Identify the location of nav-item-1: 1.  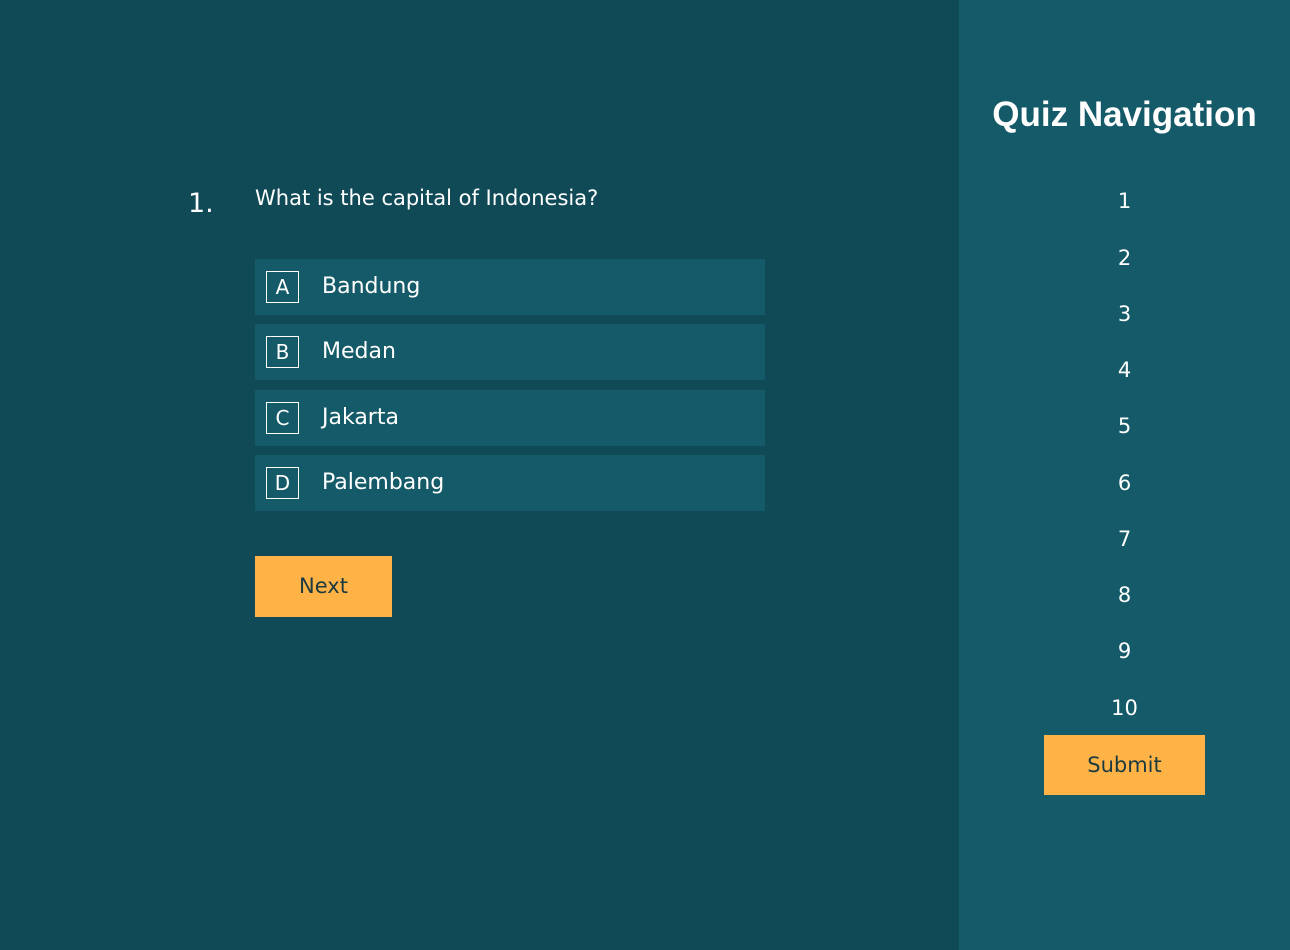
(1124, 201).